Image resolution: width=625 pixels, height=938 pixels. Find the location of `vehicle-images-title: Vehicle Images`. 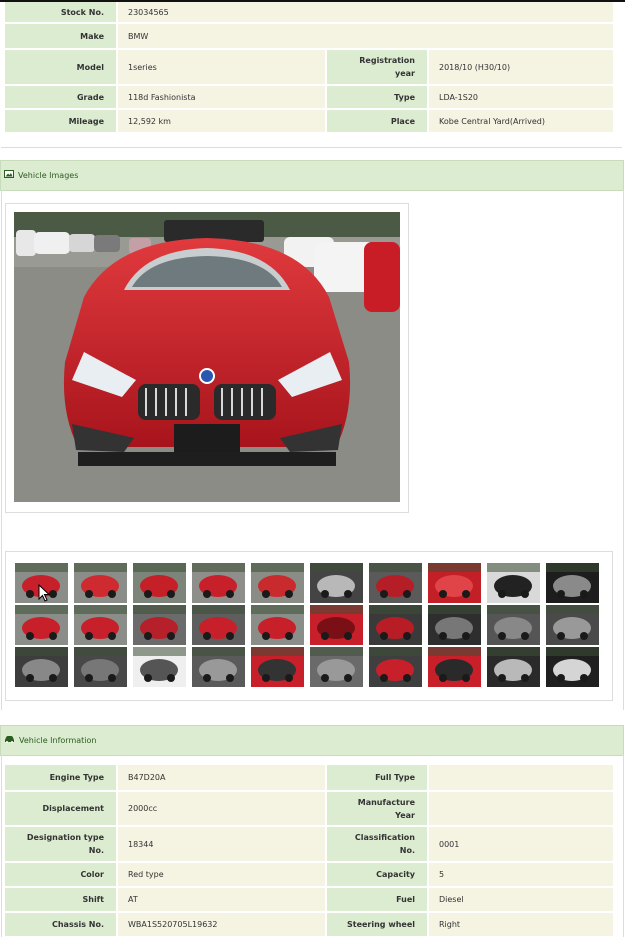

vehicle-images-title: Vehicle Images is located at coordinates (48, 175).